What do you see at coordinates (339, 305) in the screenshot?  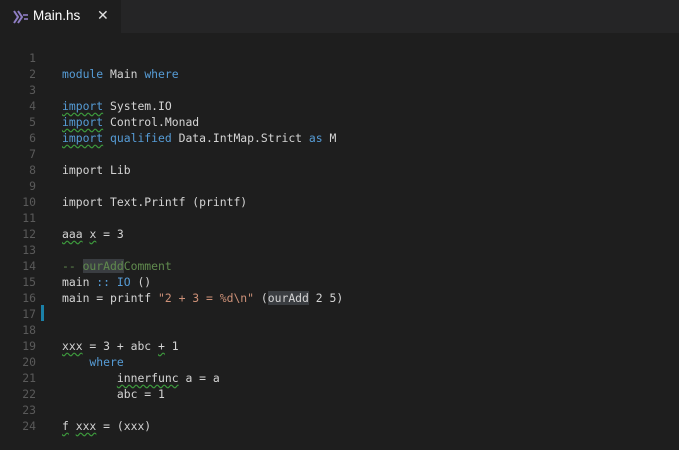 I see `code-line: 17` at bounding box center [339, 305].